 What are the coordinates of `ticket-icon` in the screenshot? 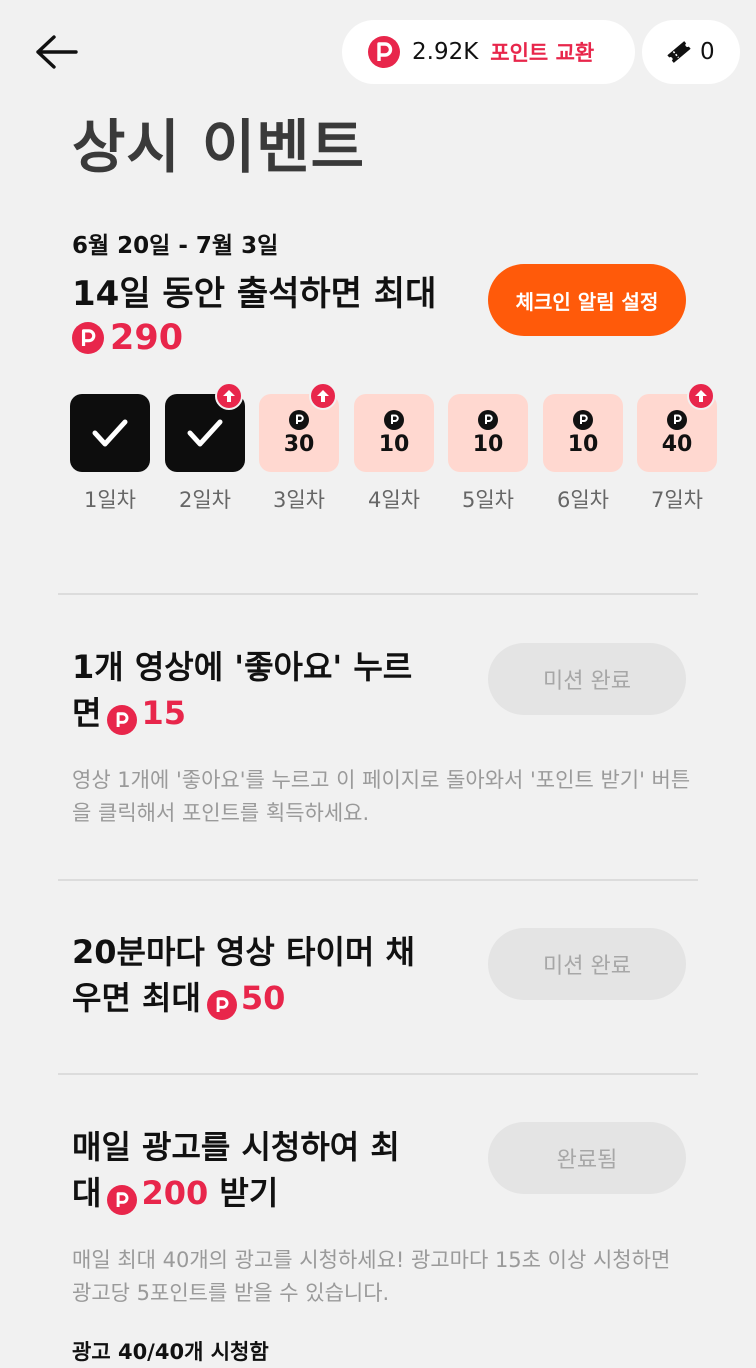 It's located at (679, 52).